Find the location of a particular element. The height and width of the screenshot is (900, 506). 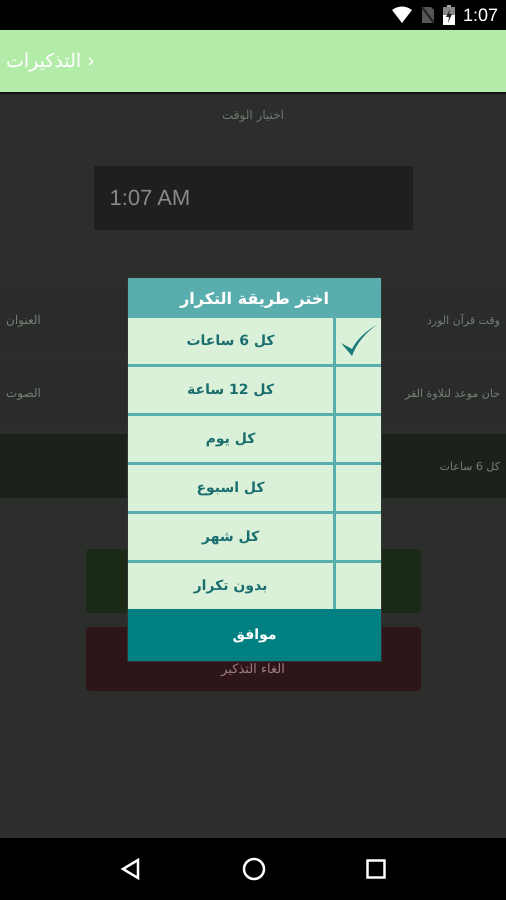

status-time: 1:07 is located at coordinates (480, 15).